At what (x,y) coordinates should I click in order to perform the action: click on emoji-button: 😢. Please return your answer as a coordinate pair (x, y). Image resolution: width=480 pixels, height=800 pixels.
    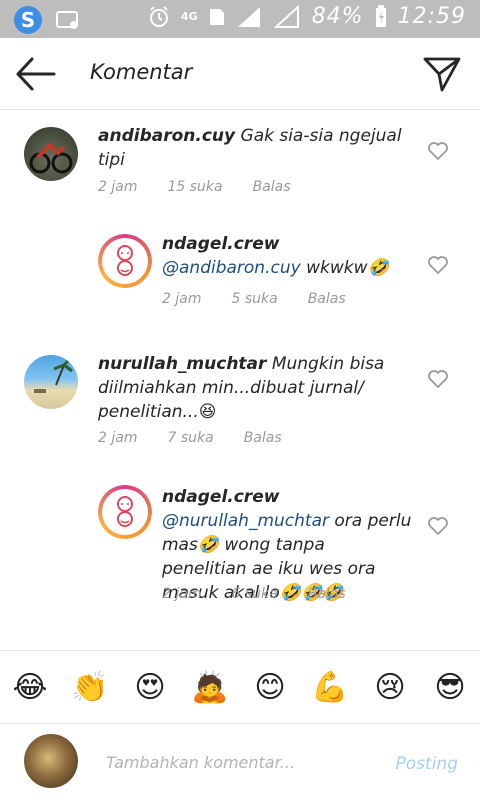
    Looking at the image, I should click on (390, 687).